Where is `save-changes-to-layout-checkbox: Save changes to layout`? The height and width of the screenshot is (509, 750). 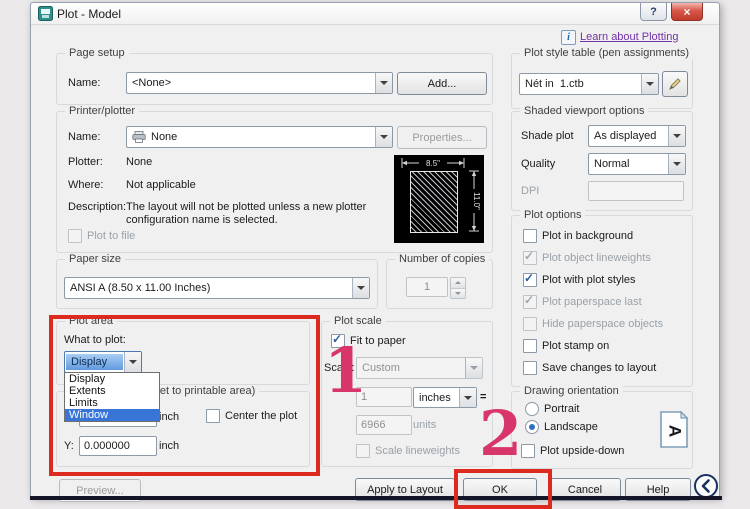 save-changes-to-layout-checkbox: Save changes to layout is located at coordinates (589, 368).